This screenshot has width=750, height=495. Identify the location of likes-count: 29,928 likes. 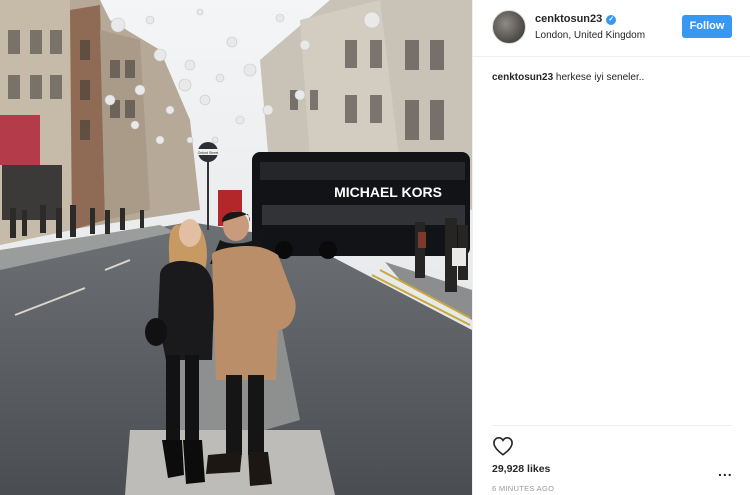
(521, 469).